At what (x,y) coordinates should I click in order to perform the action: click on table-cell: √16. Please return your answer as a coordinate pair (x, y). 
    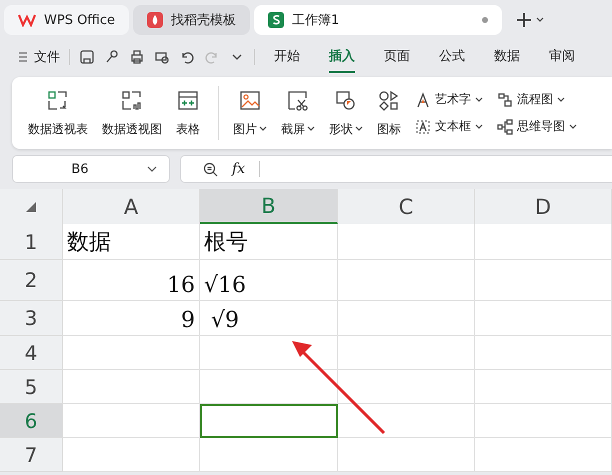
    Looking at the image, I should click on (269, 280).